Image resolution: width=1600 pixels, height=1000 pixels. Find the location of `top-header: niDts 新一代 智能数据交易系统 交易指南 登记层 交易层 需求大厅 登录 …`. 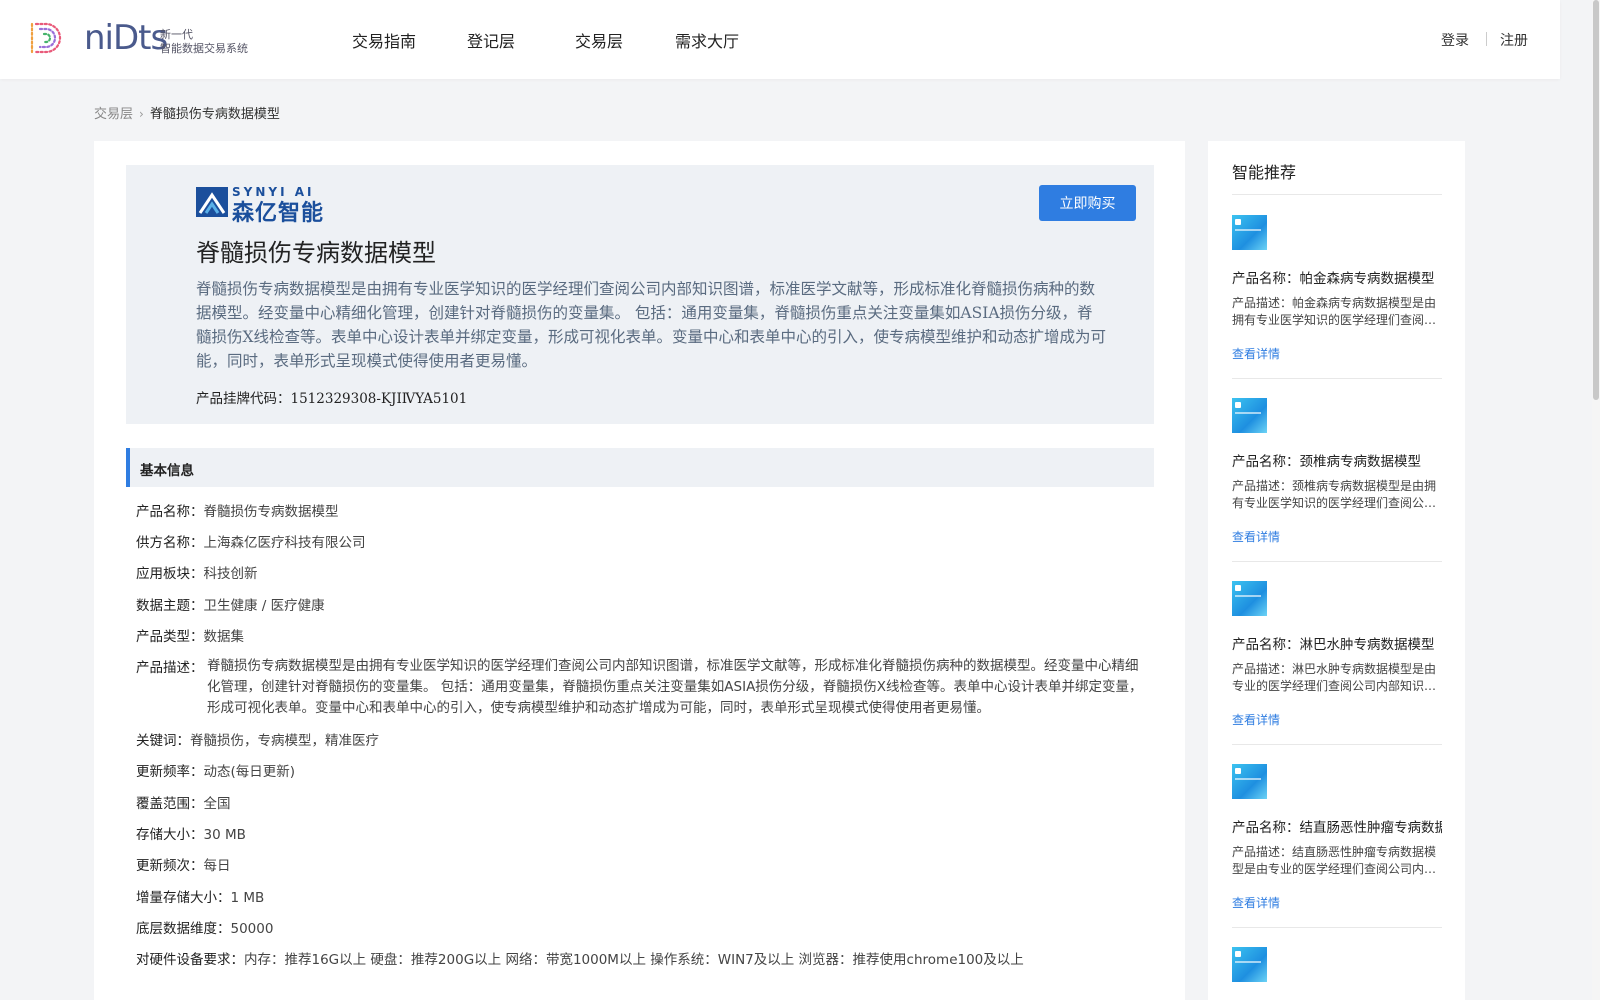

top-header: niDts 新一代 智能数据交易系统 交易指南 登记层 交易层 需求大厅 登录 … is located at coordinates (780, 39).